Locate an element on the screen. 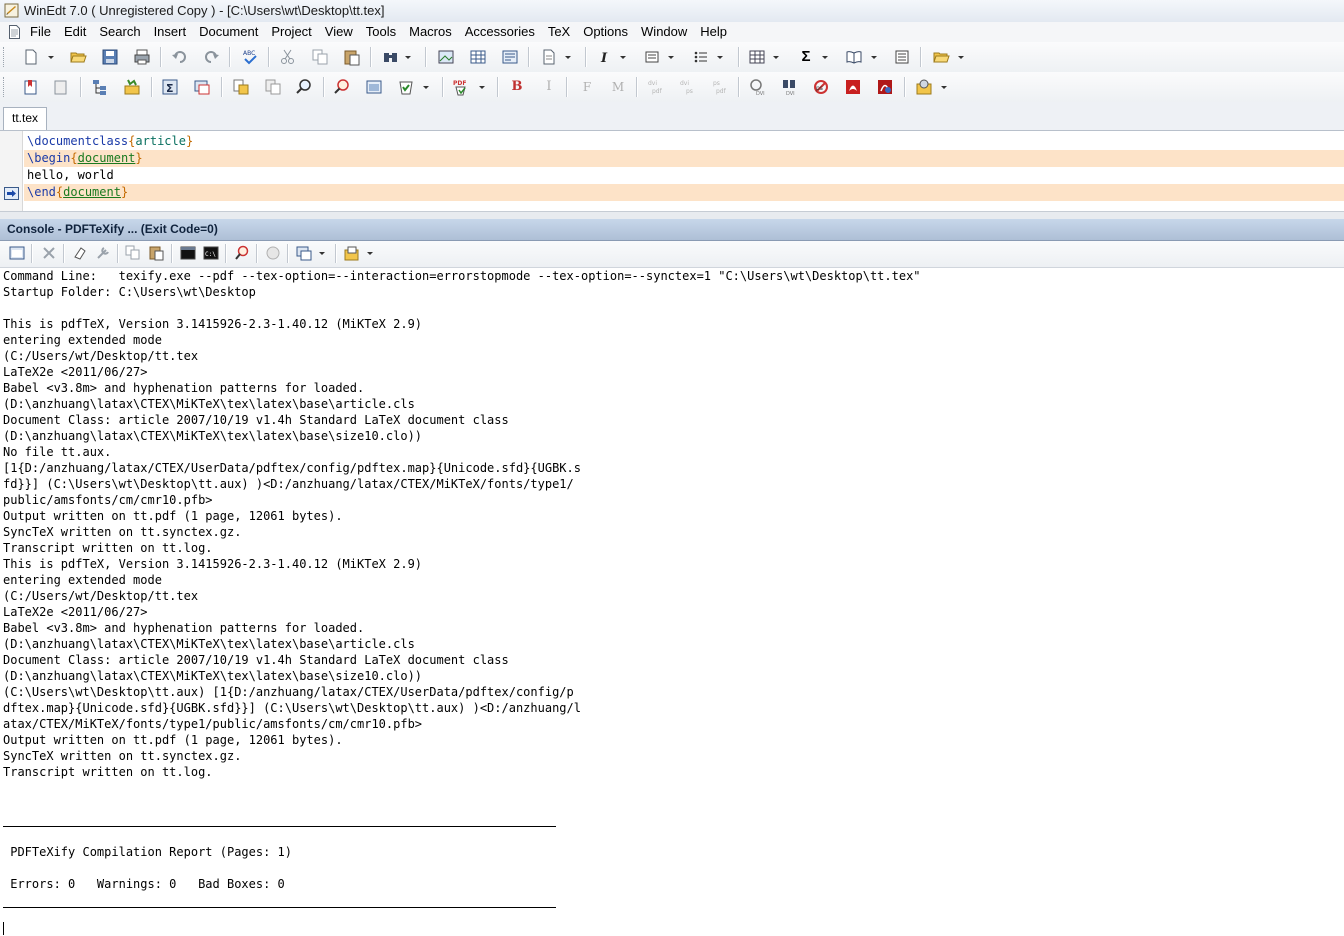  editor-line-2: \begin{document} is located at coordinates (684, 158).